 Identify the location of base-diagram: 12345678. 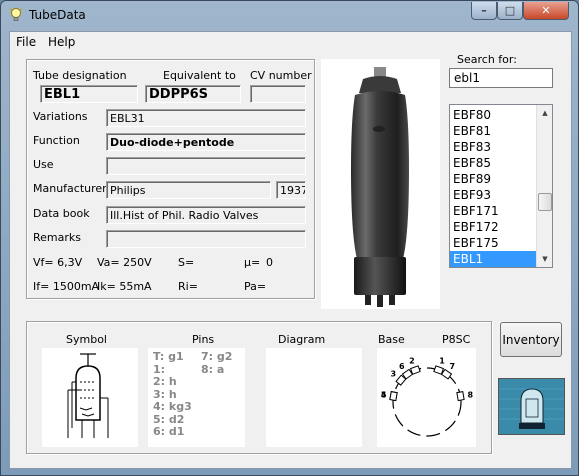
(426, 397).